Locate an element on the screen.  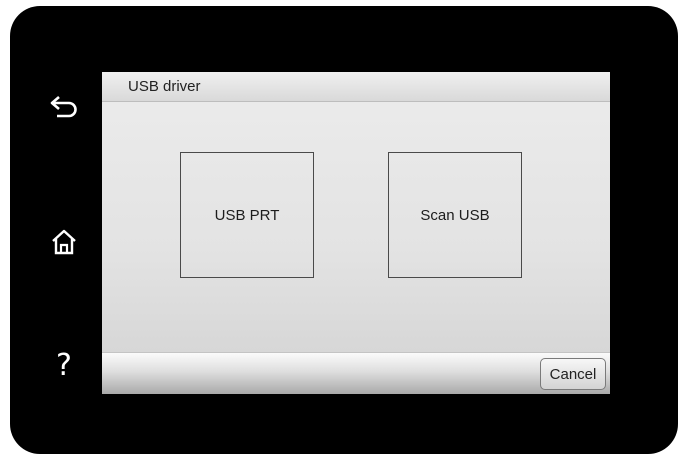
back-arrow-icon is located at coordinates (64, 108).